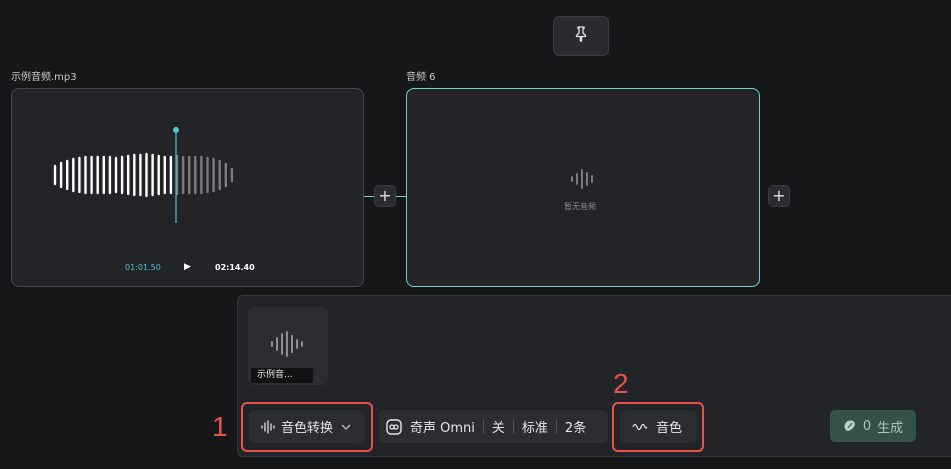 The width and height of the screenshot is (951, 469). I want to click on model-name: 奇声 Omni, so click(442, 428).